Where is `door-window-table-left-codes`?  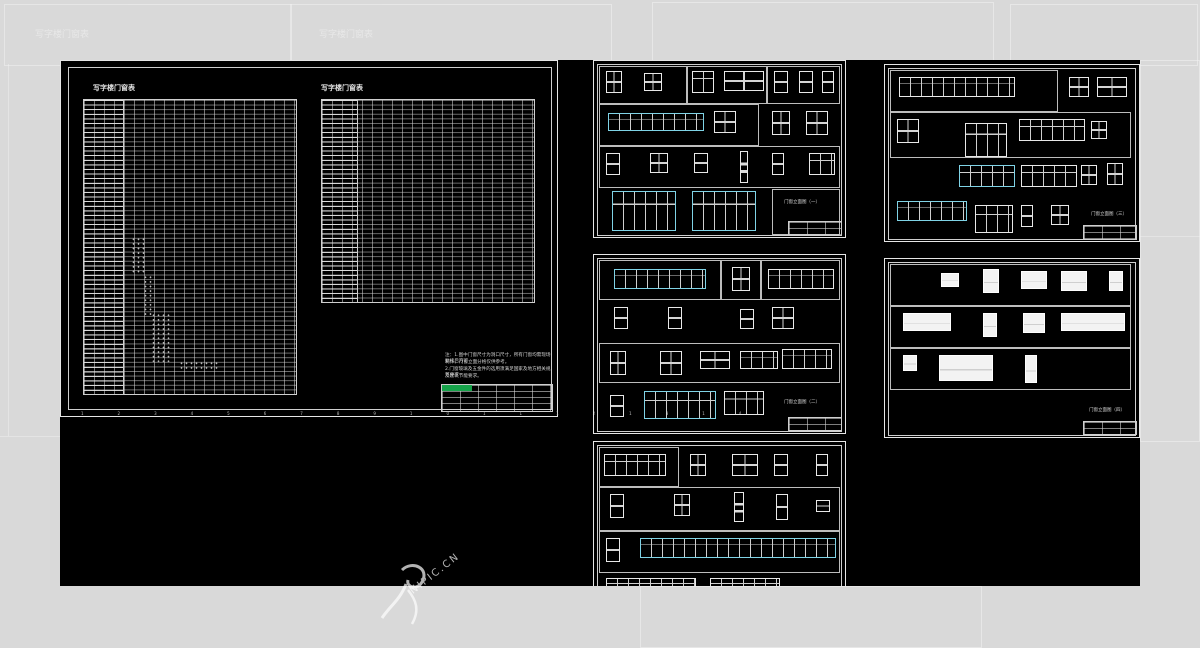
door-window-table-left-codes is located at coordinates (104, 247).